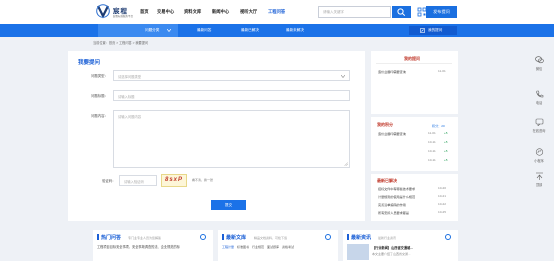  I want to click on captcha-image-text: 8sxP, so click(174, 180).